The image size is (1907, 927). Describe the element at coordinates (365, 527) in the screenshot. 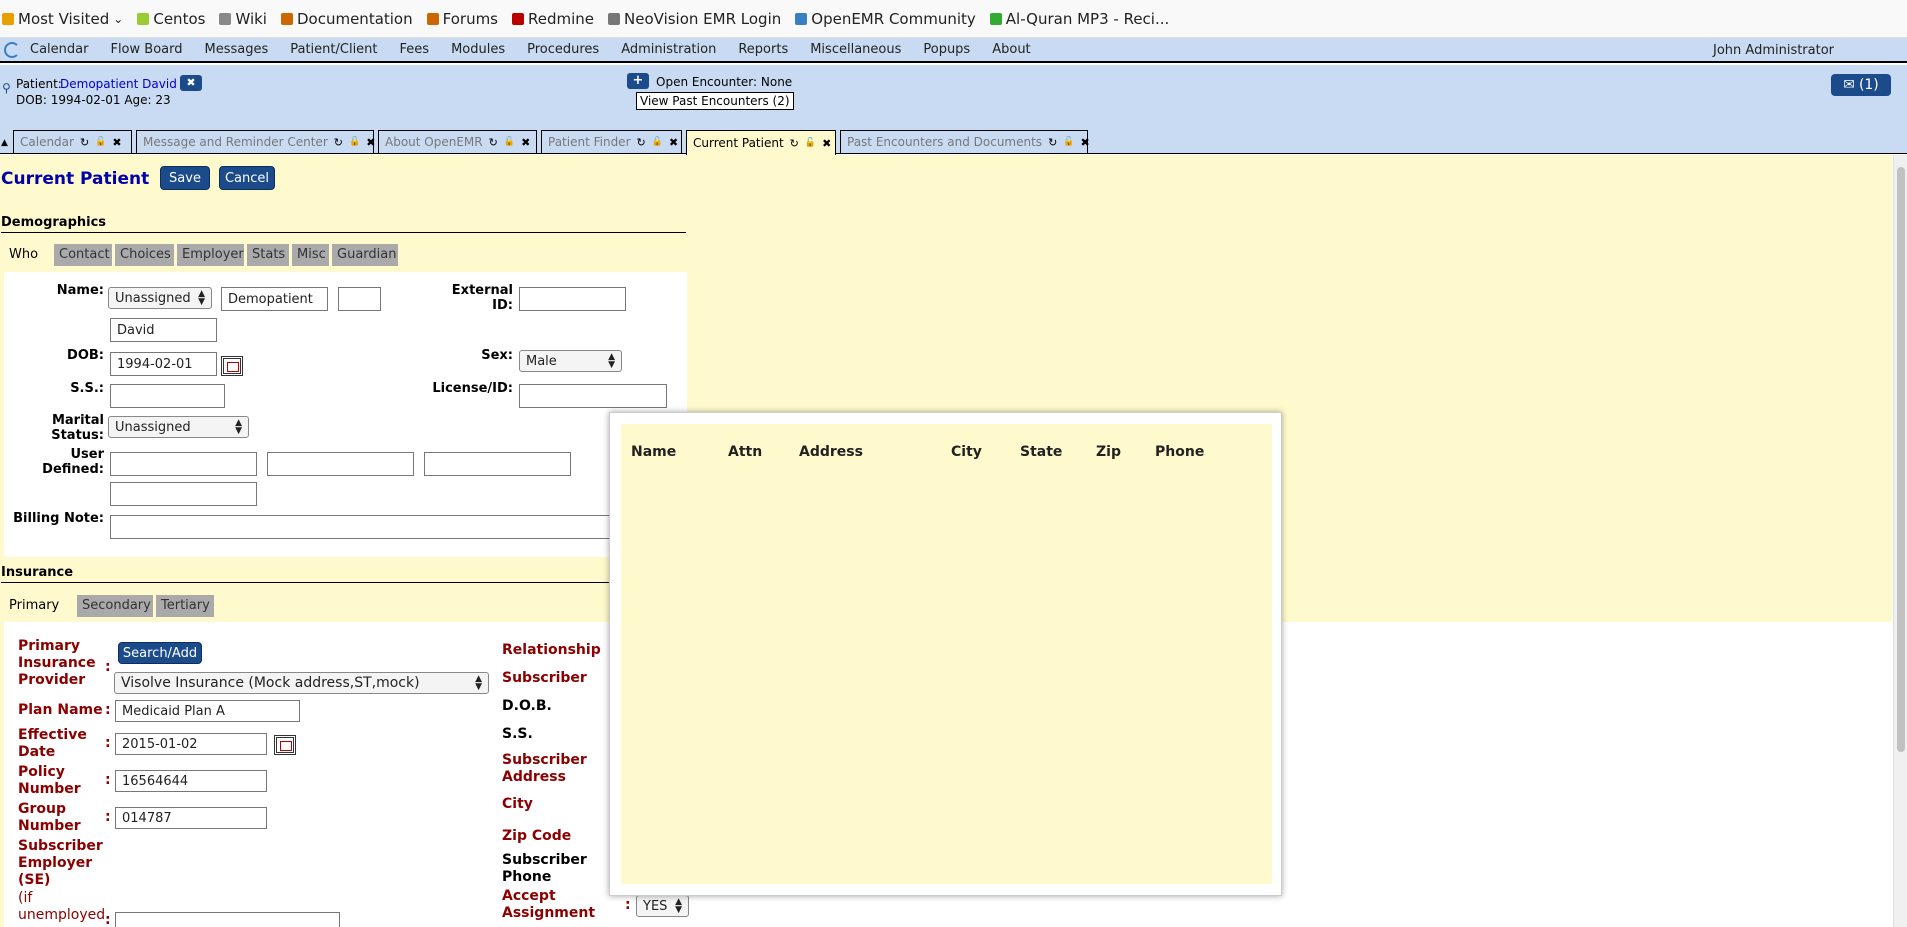

I see `billing-note-input` at that location.